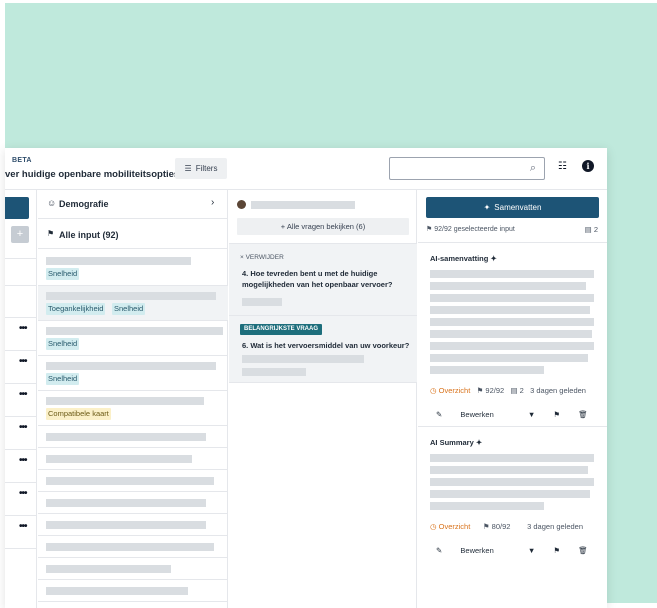 The image size is (657, 608). I want to click on summarize-button: ✦ Samenvatten, so click(512, 207).